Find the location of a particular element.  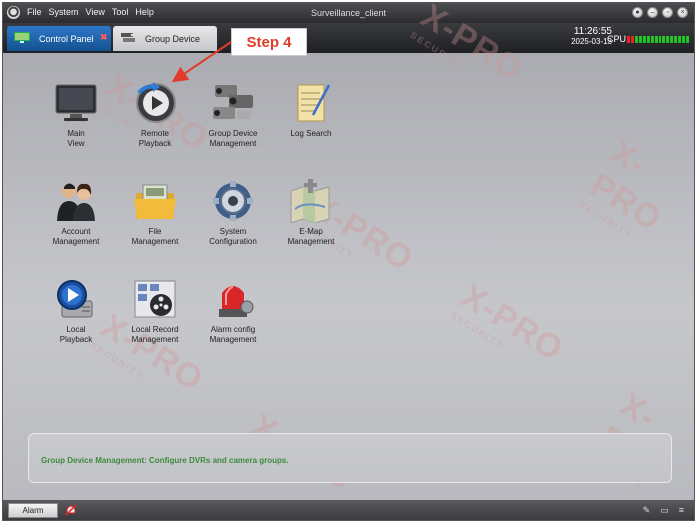

log-notepad-icon is located at coordinates (314, 103).